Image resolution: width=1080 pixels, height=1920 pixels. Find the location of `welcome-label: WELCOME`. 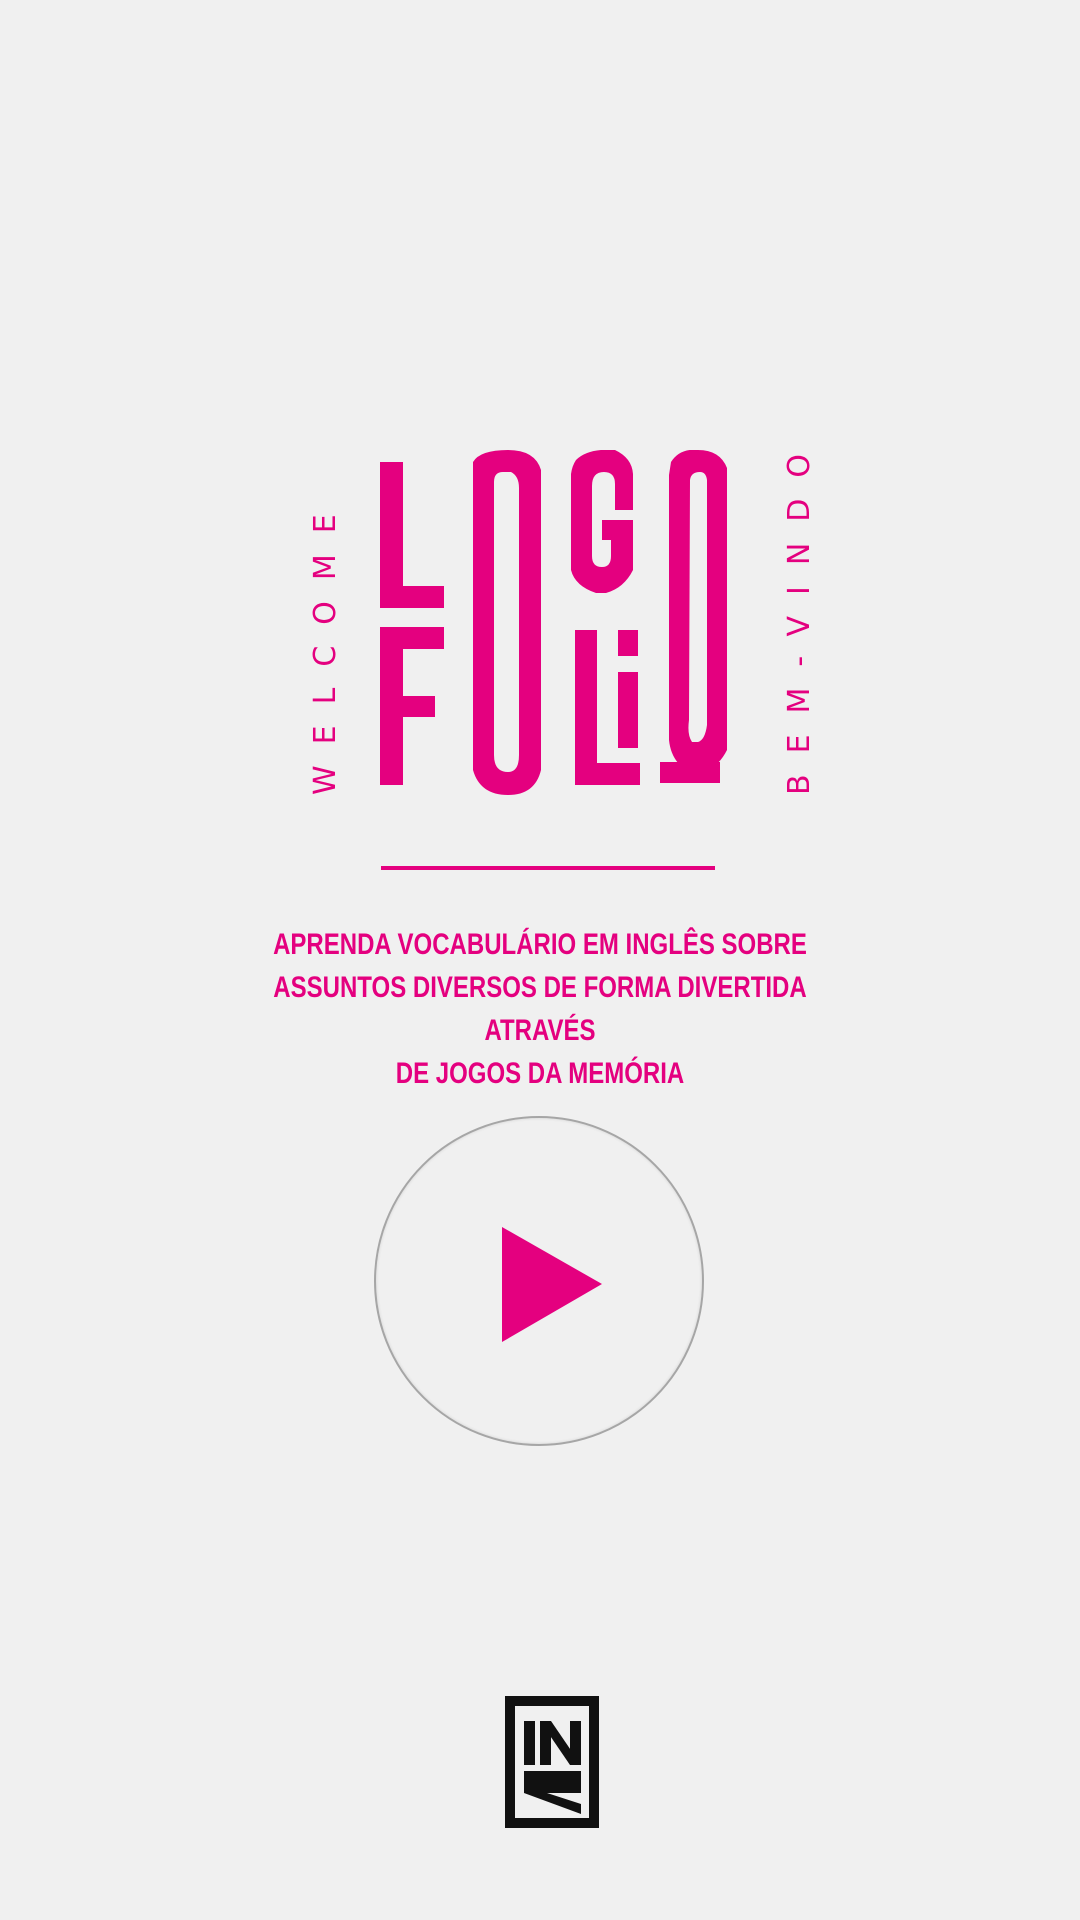

welcome-label: WELCOME is located at coordinates (325, 644).